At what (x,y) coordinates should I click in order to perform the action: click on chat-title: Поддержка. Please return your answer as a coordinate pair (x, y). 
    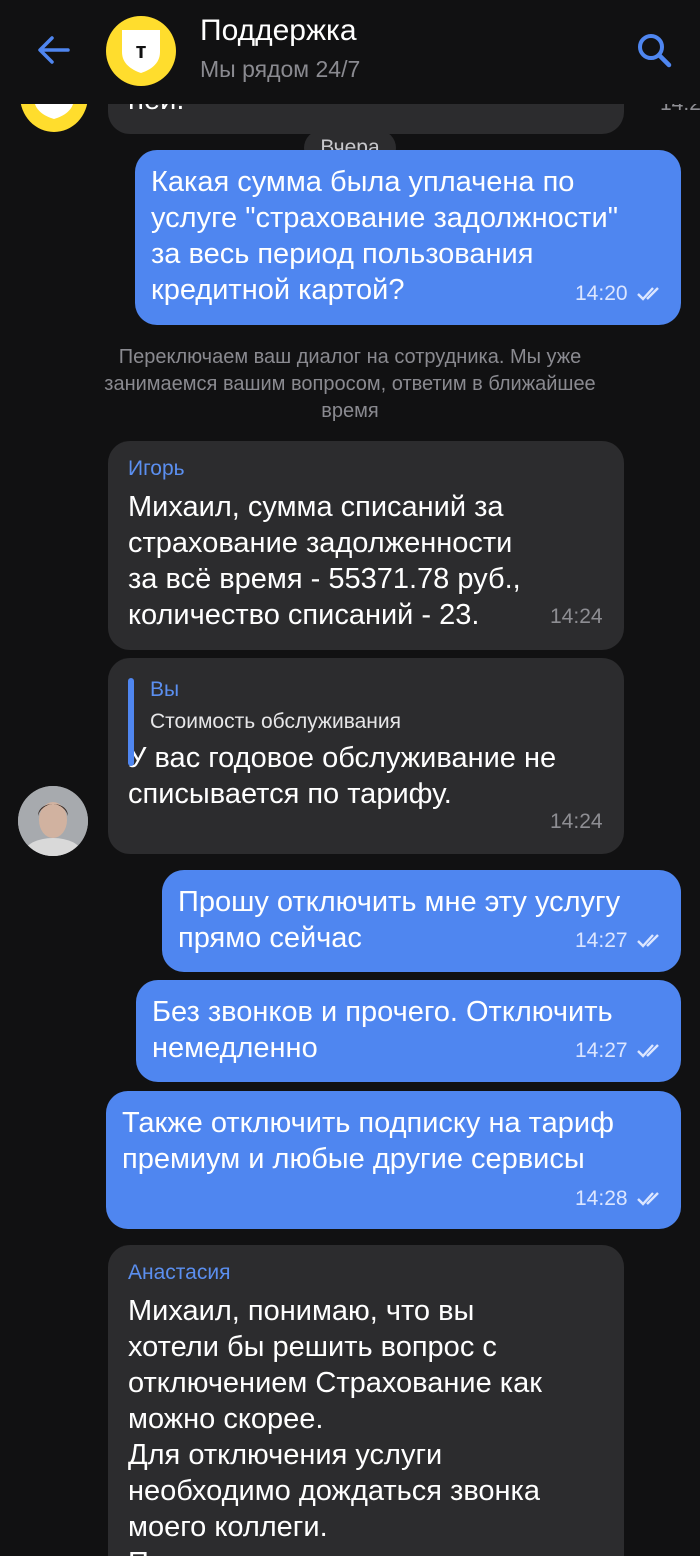
    Looking at the image, I should click on (278, 30).